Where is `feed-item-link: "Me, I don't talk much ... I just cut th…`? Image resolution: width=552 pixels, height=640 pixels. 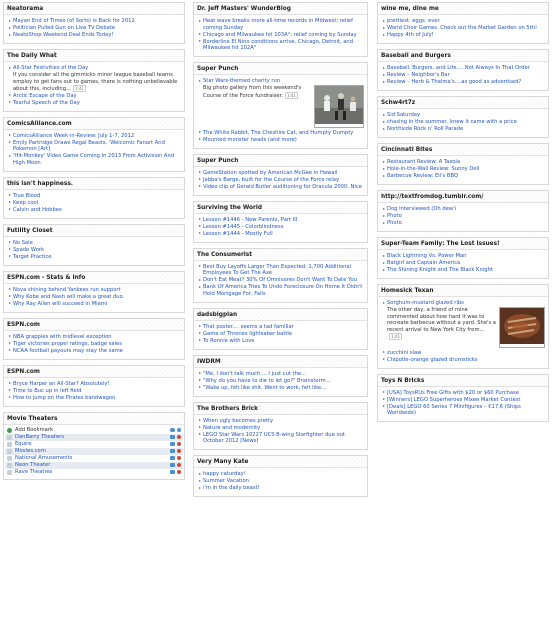 feed-item-link: "Me, I don't talk much ... I just cut th… is located at coordinates (254, 374).